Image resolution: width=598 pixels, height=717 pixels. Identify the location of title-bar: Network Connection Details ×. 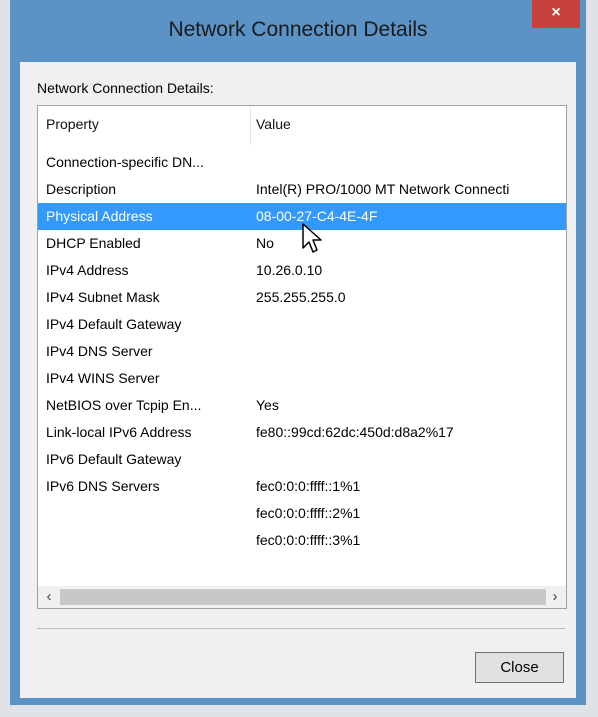
(298, 31).